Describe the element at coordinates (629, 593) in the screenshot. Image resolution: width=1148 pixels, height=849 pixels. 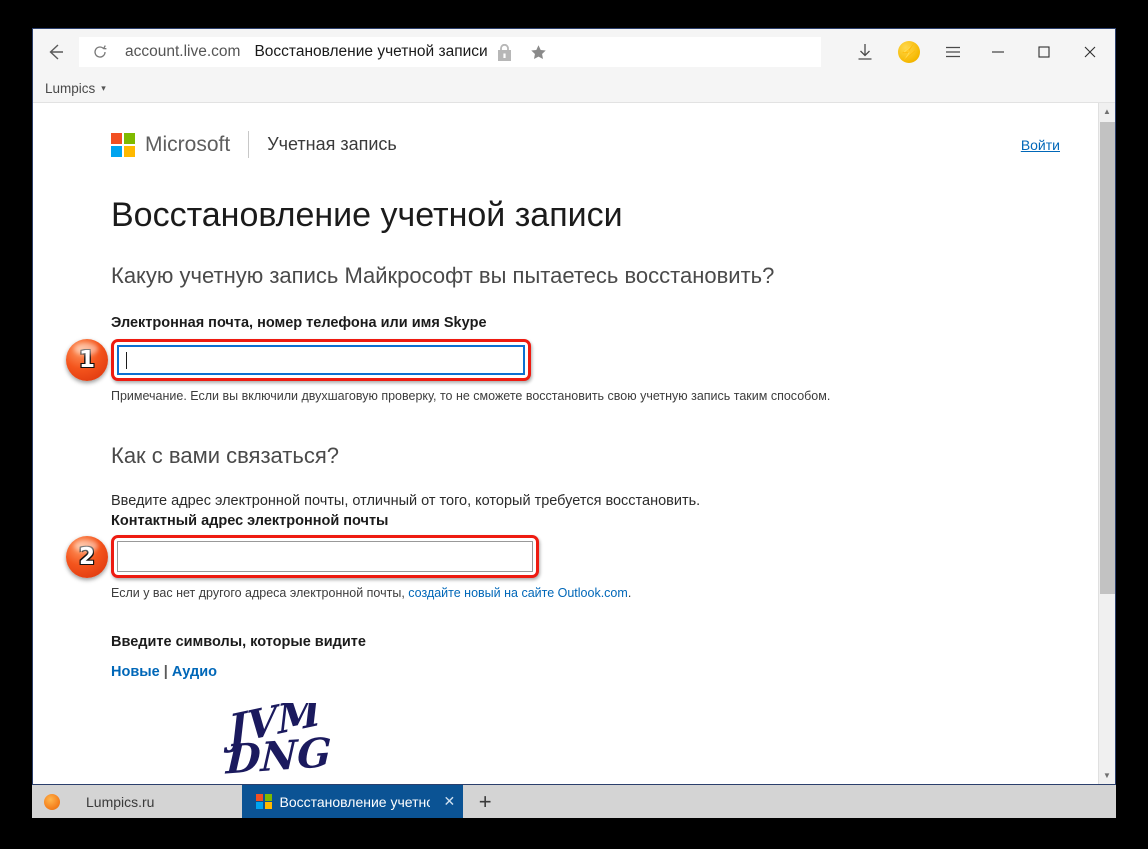
I see `contact-note-suffix: .` at that location.